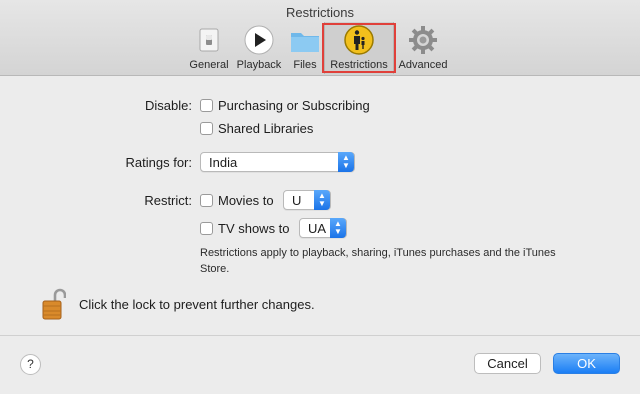  What do you see at coordinates (305, 65) in the screenshot?
I see `tab-files-label: Files` at bounding box center [305, 65].